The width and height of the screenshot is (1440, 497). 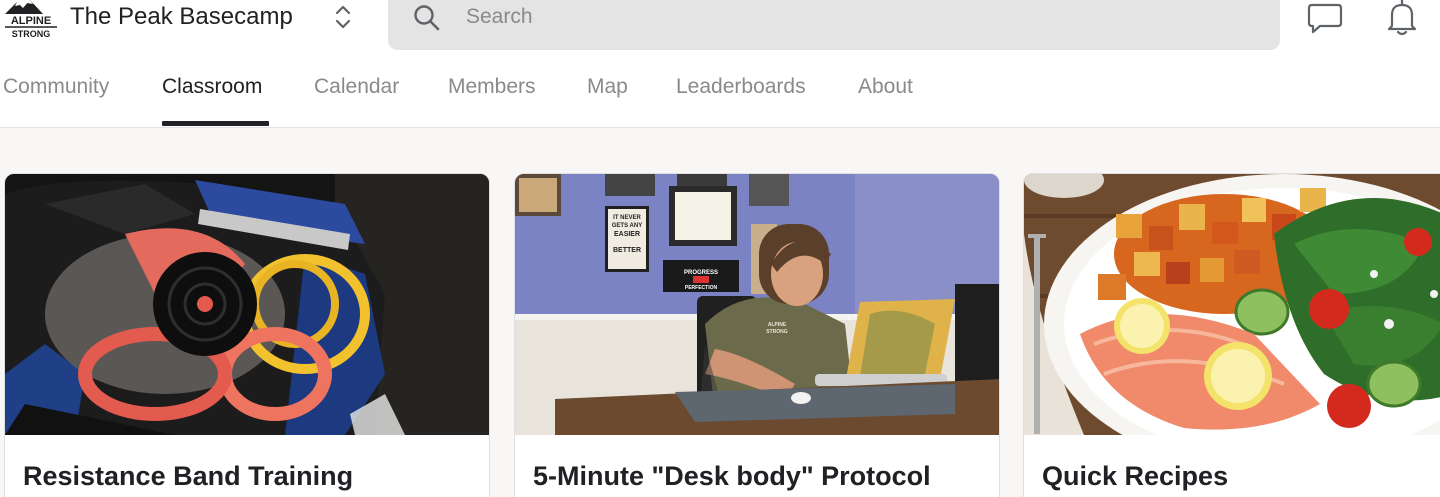 I want to click on tab-map: Map, so click(x=607, y=87).